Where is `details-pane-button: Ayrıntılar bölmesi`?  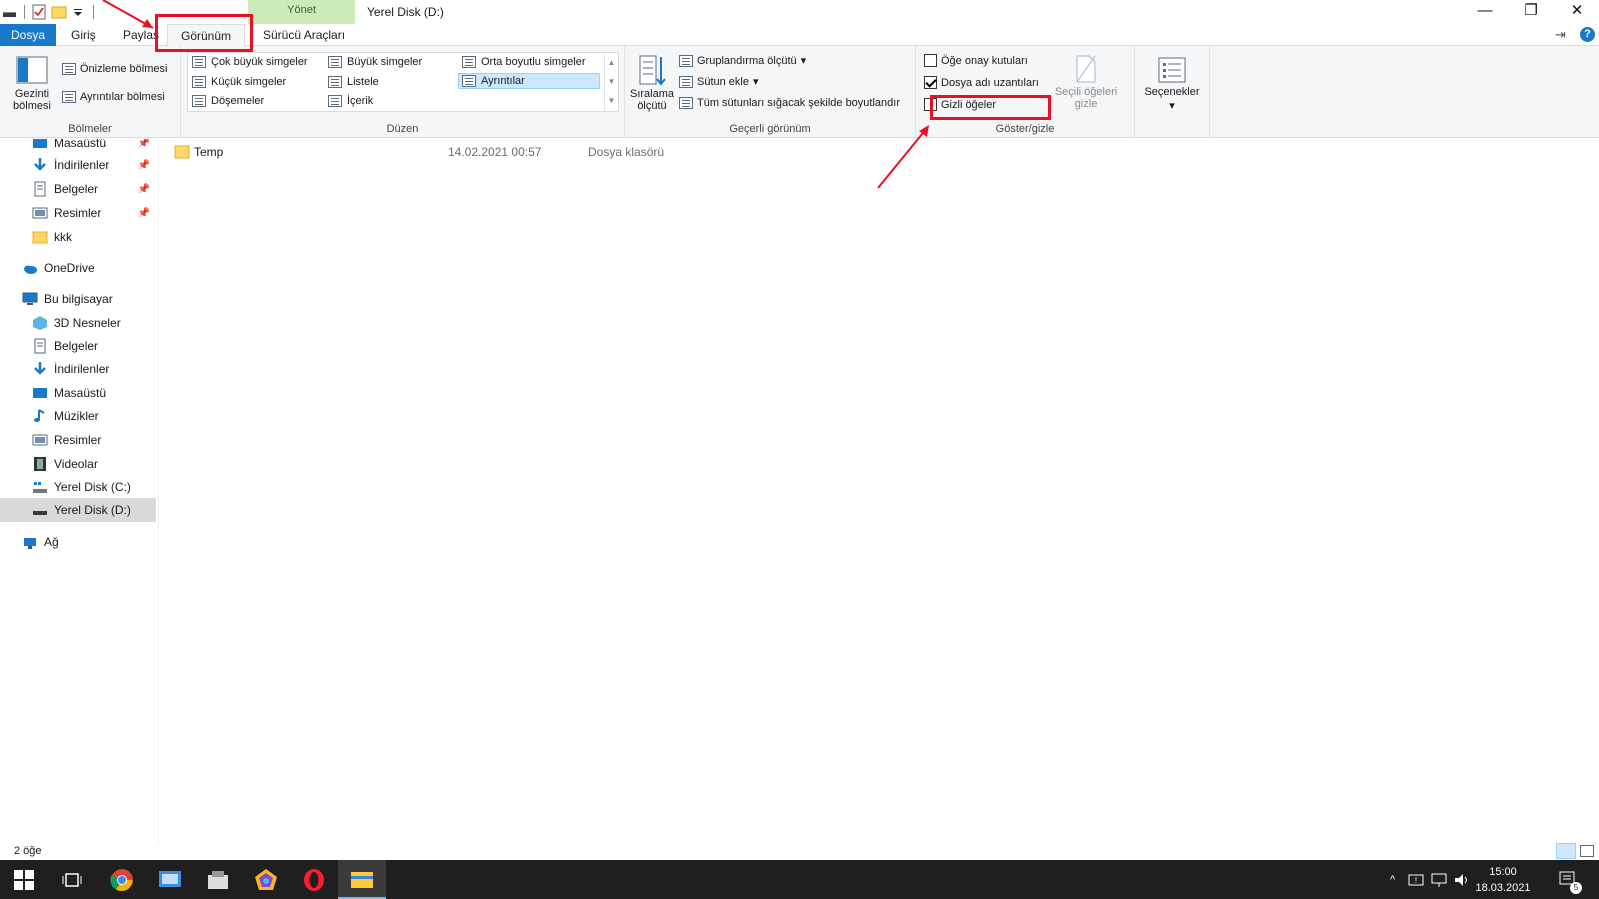
details-pane-button: Ayrıntılar bölmesi is located at coordinates (113, 97).